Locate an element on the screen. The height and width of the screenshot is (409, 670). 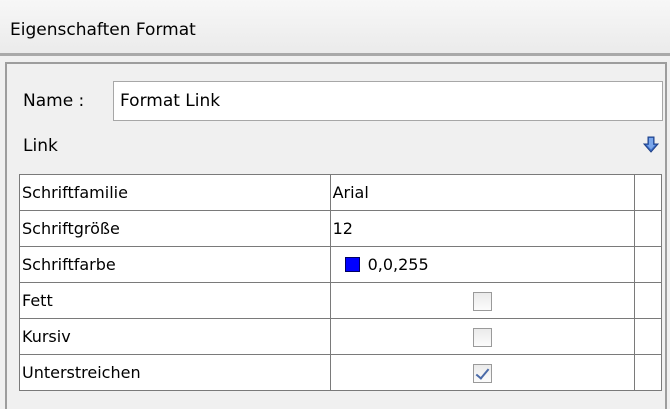
table-row: Unterstreichen is located at coordinates (340, 372).